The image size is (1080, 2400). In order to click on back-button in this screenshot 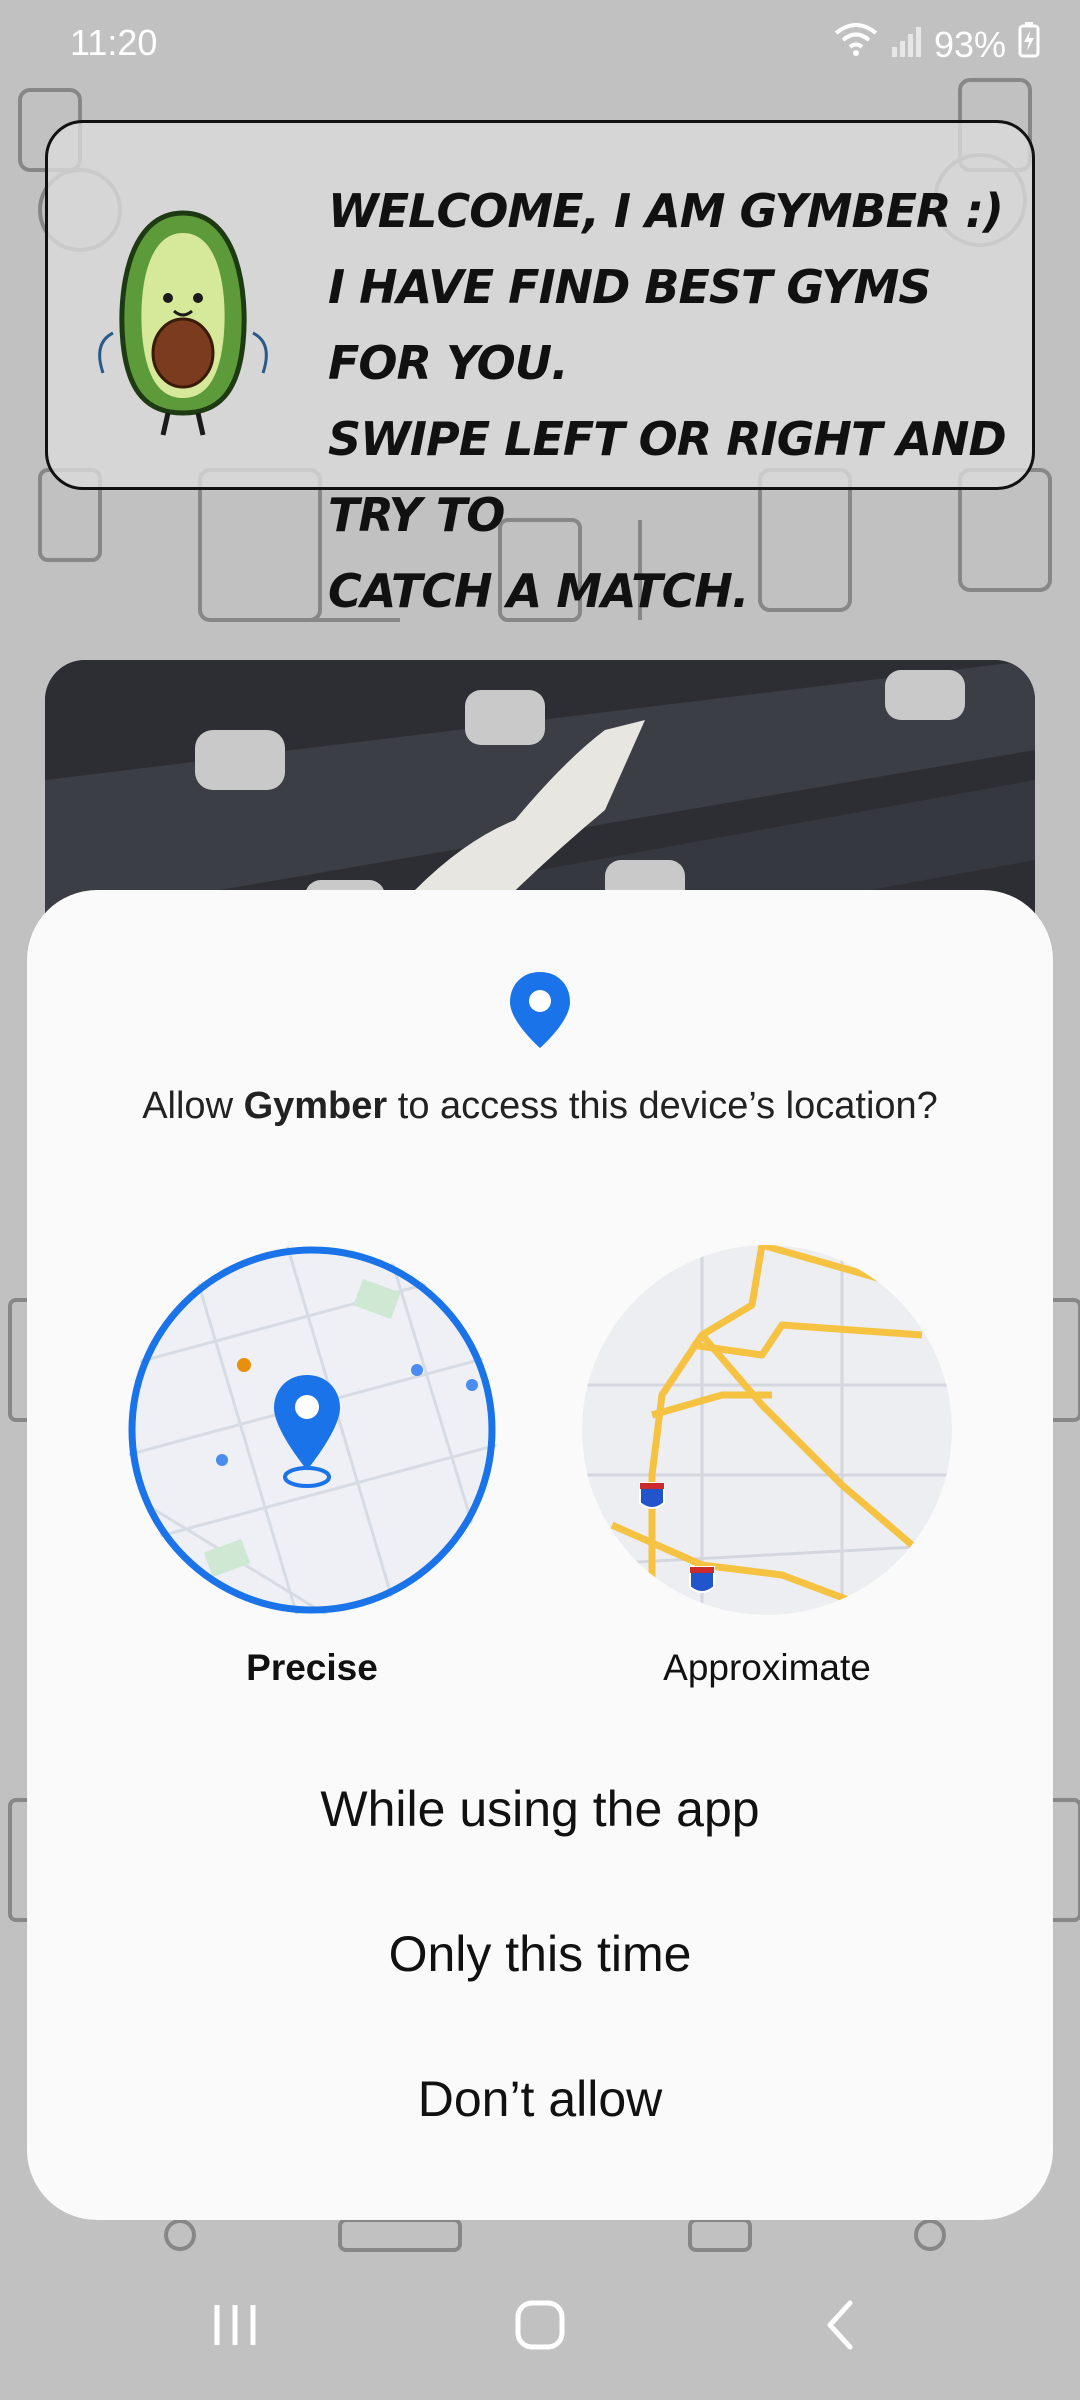, I will do `click(840, 2325)`.